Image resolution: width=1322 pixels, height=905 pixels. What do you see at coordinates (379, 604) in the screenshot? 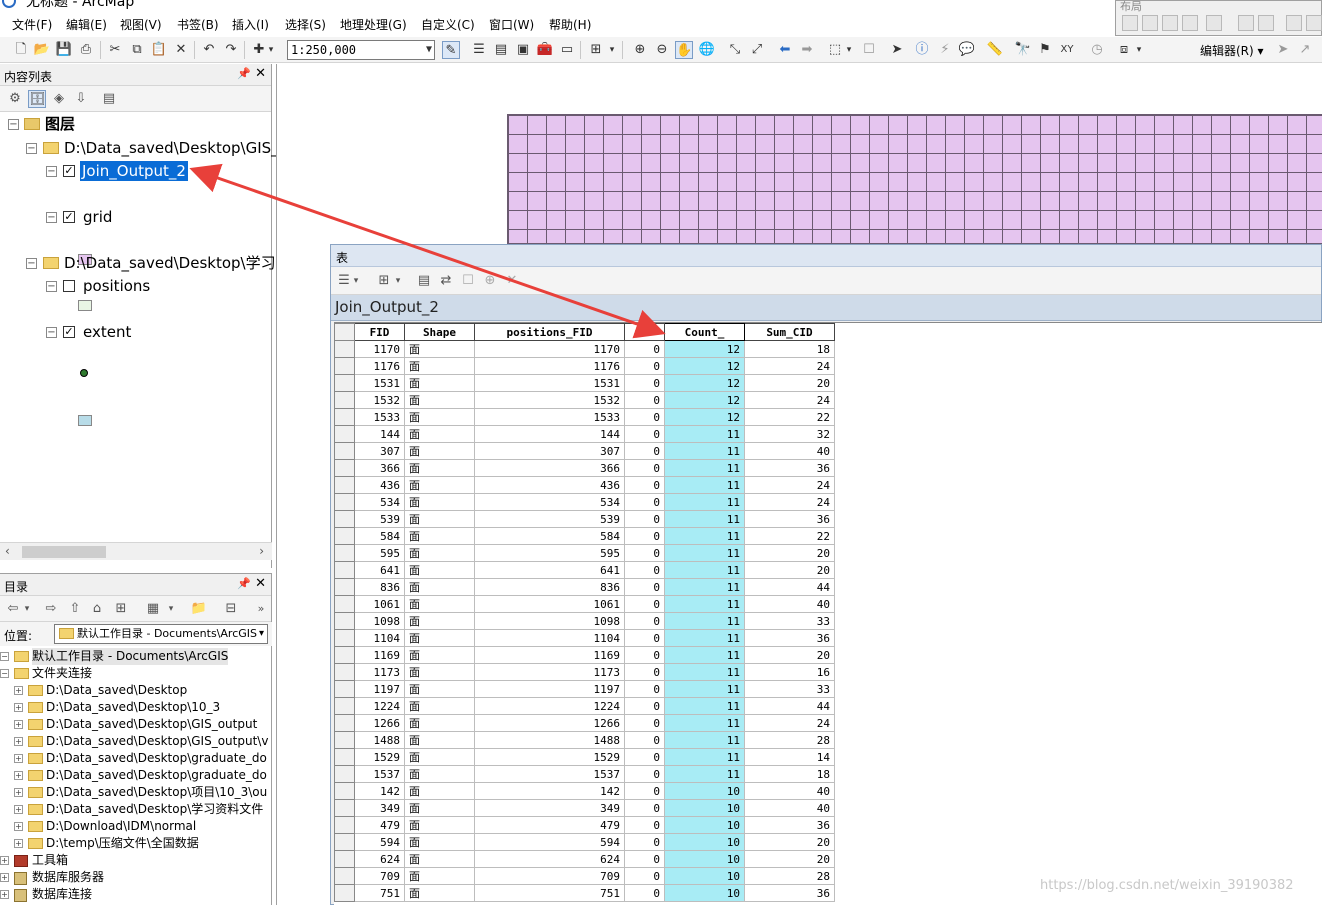
I see `cell-fid: 1061` at bounding box center [379, 604].